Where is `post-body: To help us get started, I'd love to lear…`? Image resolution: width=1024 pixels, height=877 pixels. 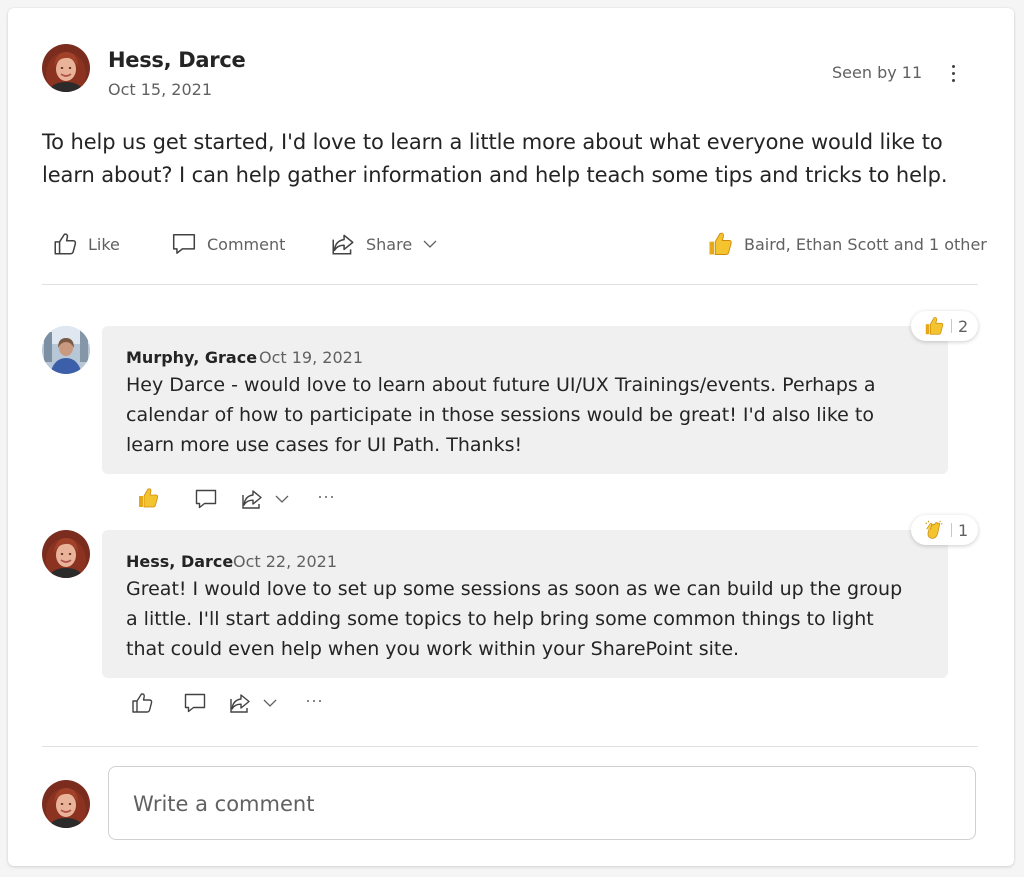
post-body: To help us get started, I'd love to lear… is located at coordinates (495, 158).